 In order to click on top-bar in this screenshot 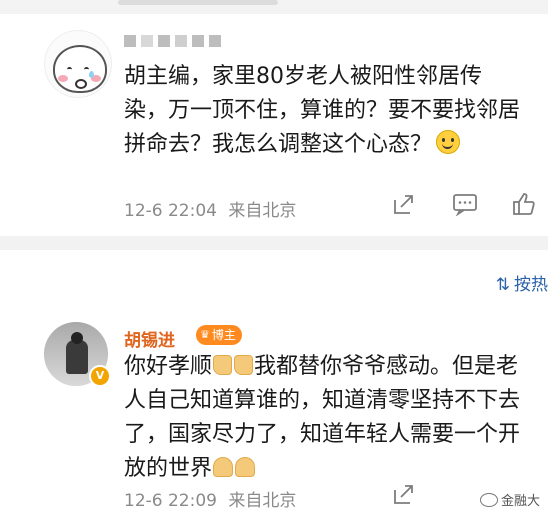, I will do `click(198, 2)`.